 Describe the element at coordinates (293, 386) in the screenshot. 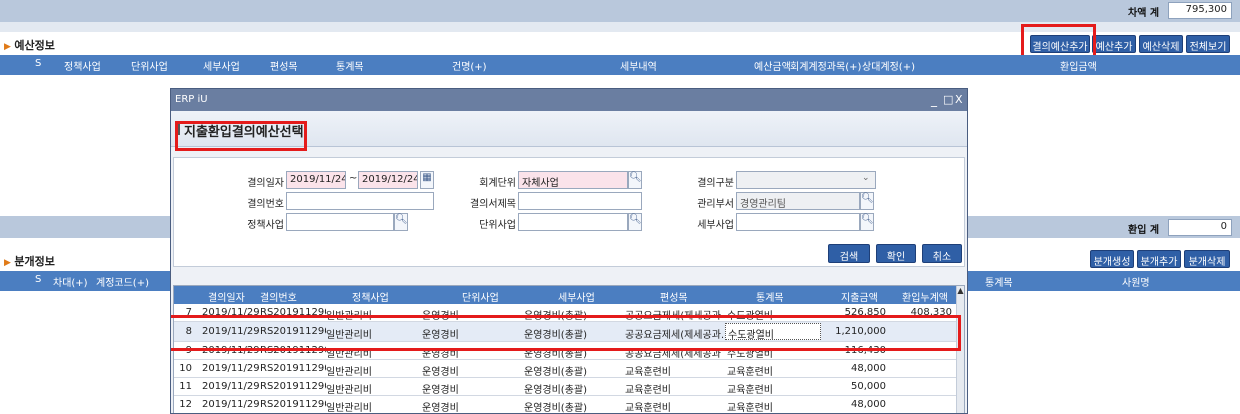

I see `cell-resno: RS2019112900005` at that location.